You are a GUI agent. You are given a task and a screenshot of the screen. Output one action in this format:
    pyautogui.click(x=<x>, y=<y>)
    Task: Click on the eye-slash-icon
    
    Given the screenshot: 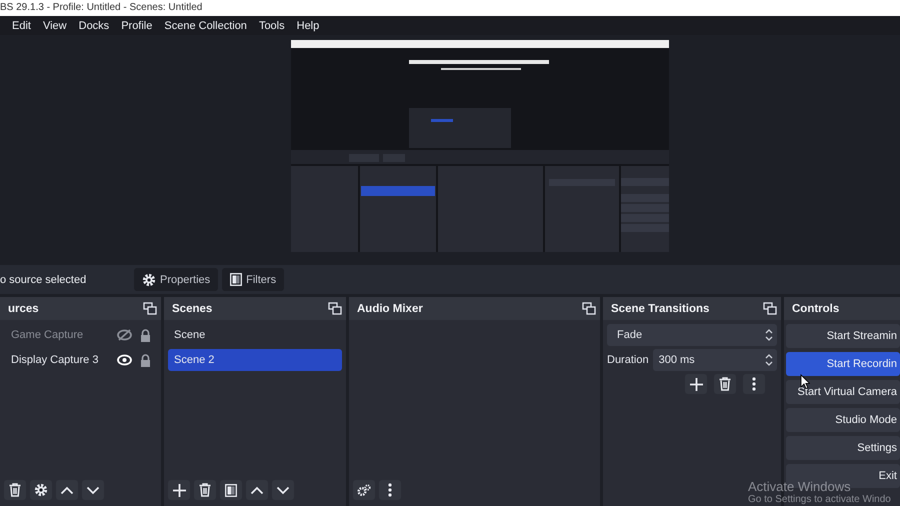 What is the action you would take?
    pyautogui.click(x=124, y=335)
    